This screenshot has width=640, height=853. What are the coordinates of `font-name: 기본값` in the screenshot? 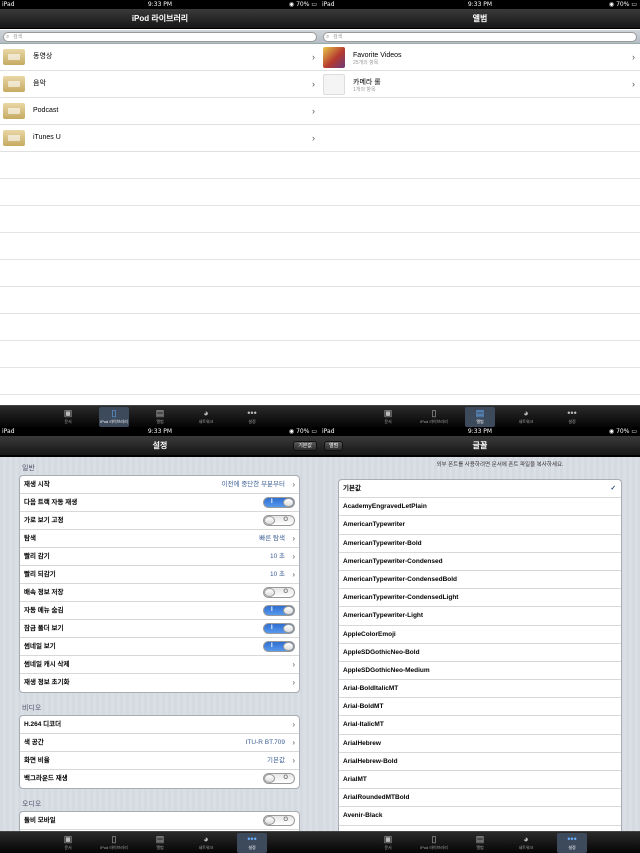 It's located at (352, 488).